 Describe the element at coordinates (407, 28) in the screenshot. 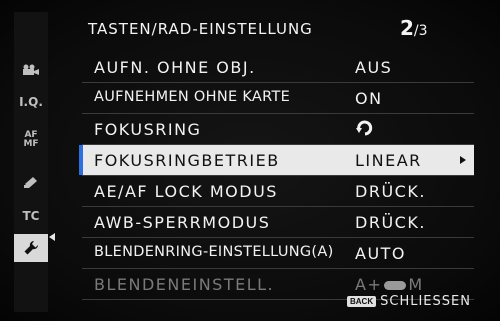

I see `page-current: 2` at that location.